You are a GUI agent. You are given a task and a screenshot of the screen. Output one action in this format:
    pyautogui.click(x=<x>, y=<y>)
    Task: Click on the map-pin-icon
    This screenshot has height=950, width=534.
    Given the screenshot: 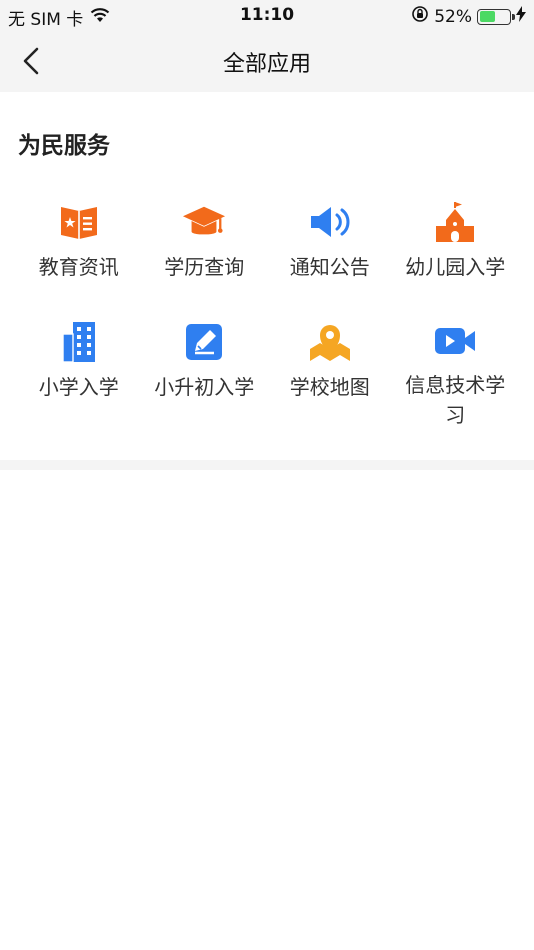 What is the action you would take?
    pyautogui.click(x=330, y=342)
    